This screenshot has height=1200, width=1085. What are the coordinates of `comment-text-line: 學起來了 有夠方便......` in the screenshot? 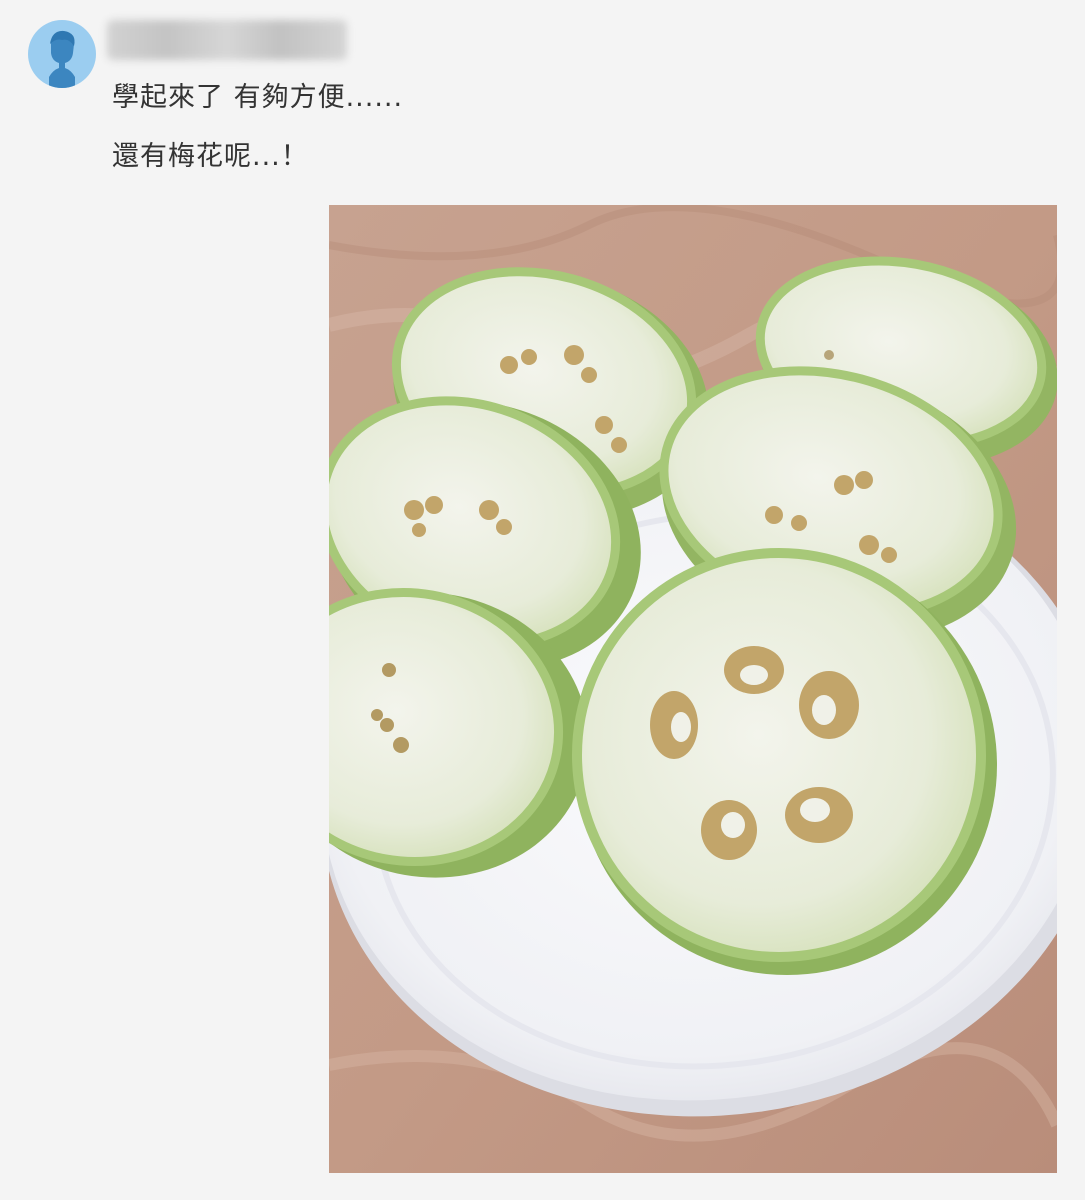 It's located at (258, 97).